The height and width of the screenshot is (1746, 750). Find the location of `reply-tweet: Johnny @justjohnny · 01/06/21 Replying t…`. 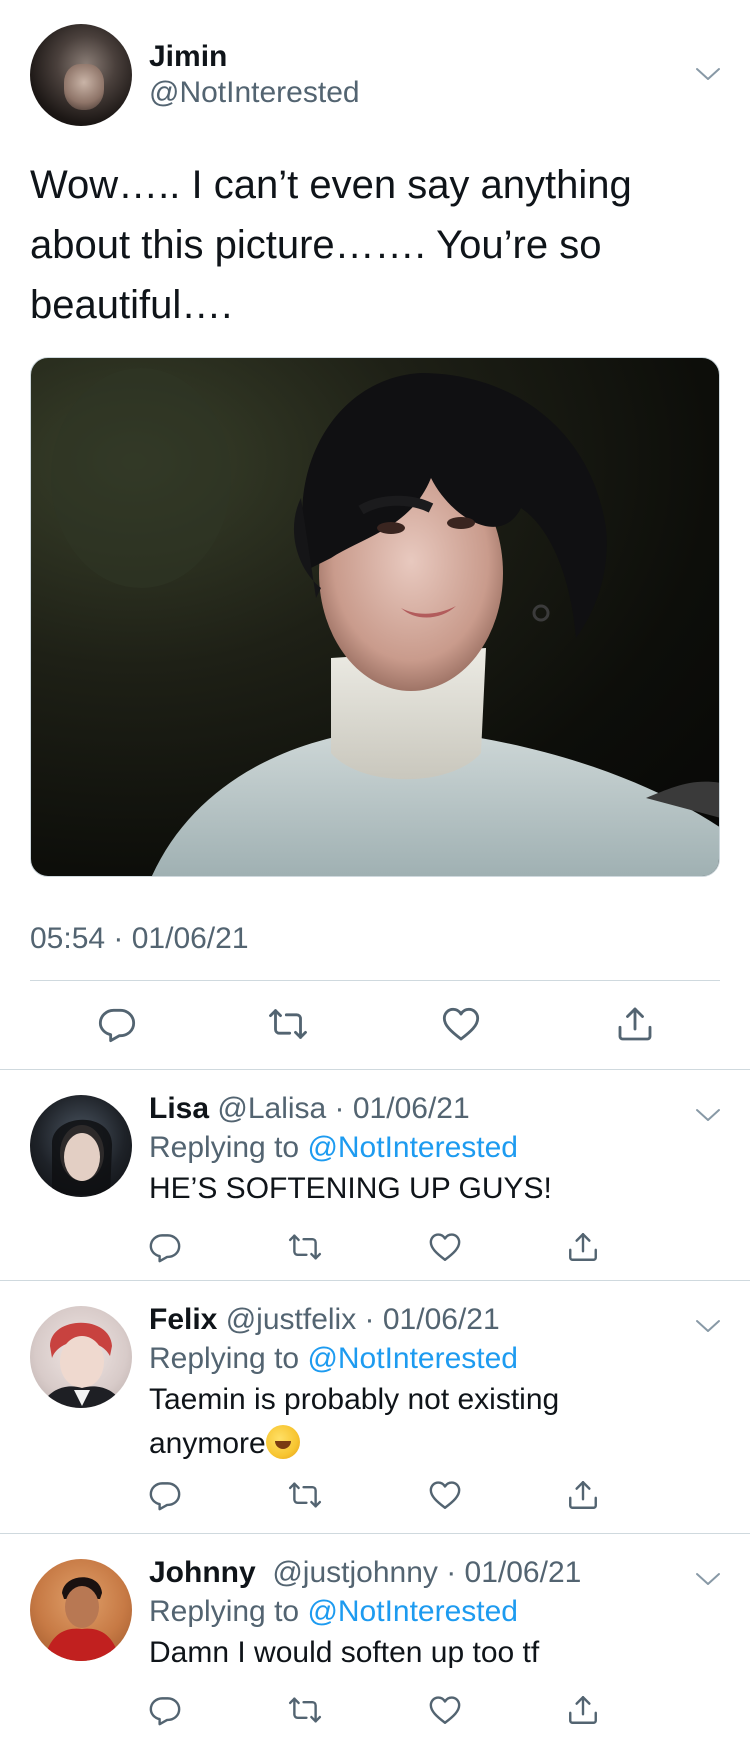

reply-tweet: Johnny @justjohnny · 01/06/21 Replying t… is located at coordinates (375, 1639).